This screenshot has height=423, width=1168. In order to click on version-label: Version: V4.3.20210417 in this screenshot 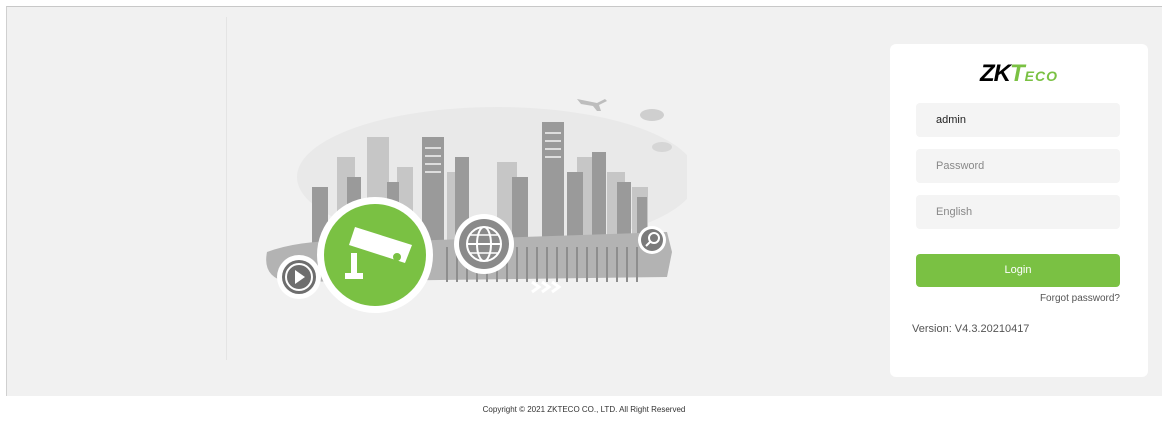, I will do `click(971, 329)`.